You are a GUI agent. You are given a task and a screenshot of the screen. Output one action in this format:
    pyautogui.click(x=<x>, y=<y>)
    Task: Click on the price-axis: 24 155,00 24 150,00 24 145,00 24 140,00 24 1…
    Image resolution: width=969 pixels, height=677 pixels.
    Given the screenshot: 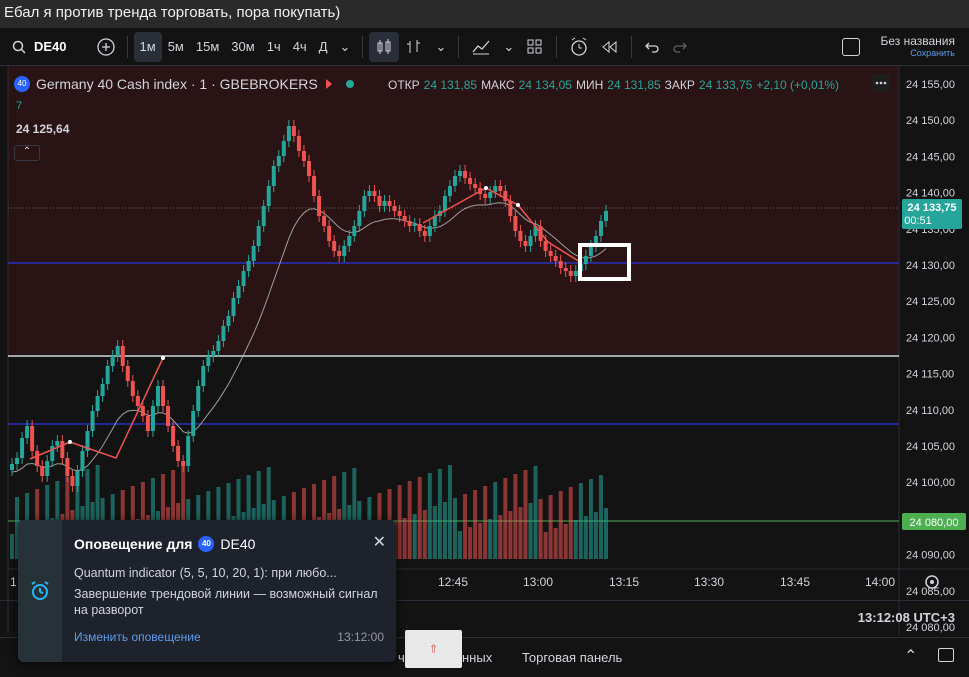 What is the action you would take?
    pyautogui.click(x=930, y=374)
    